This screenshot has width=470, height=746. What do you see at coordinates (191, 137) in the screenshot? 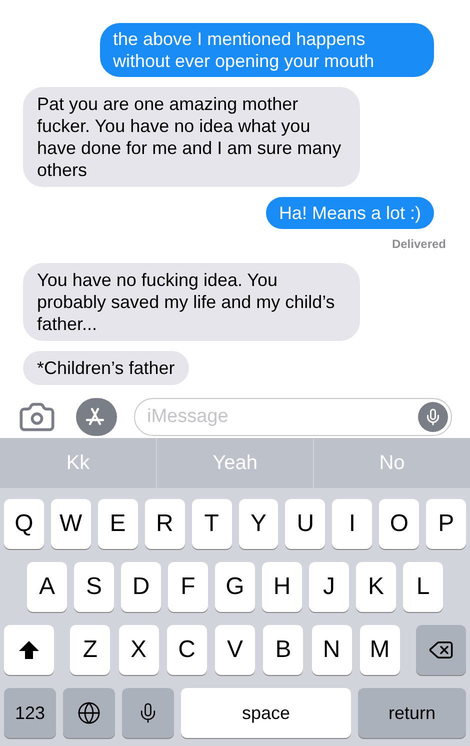
I see `received-message-bubble: Pat you are one amazing mother fucker. You have no idea what you have done for me and I am sure many others` at bounding box center [191, 137].